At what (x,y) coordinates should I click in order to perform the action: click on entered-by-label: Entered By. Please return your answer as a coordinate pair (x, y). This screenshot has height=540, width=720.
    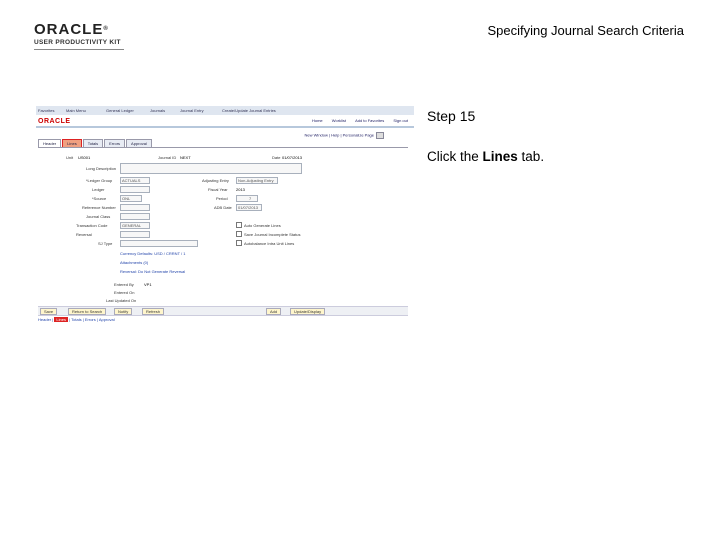
    Looking at the image, I should click on (124, 284).